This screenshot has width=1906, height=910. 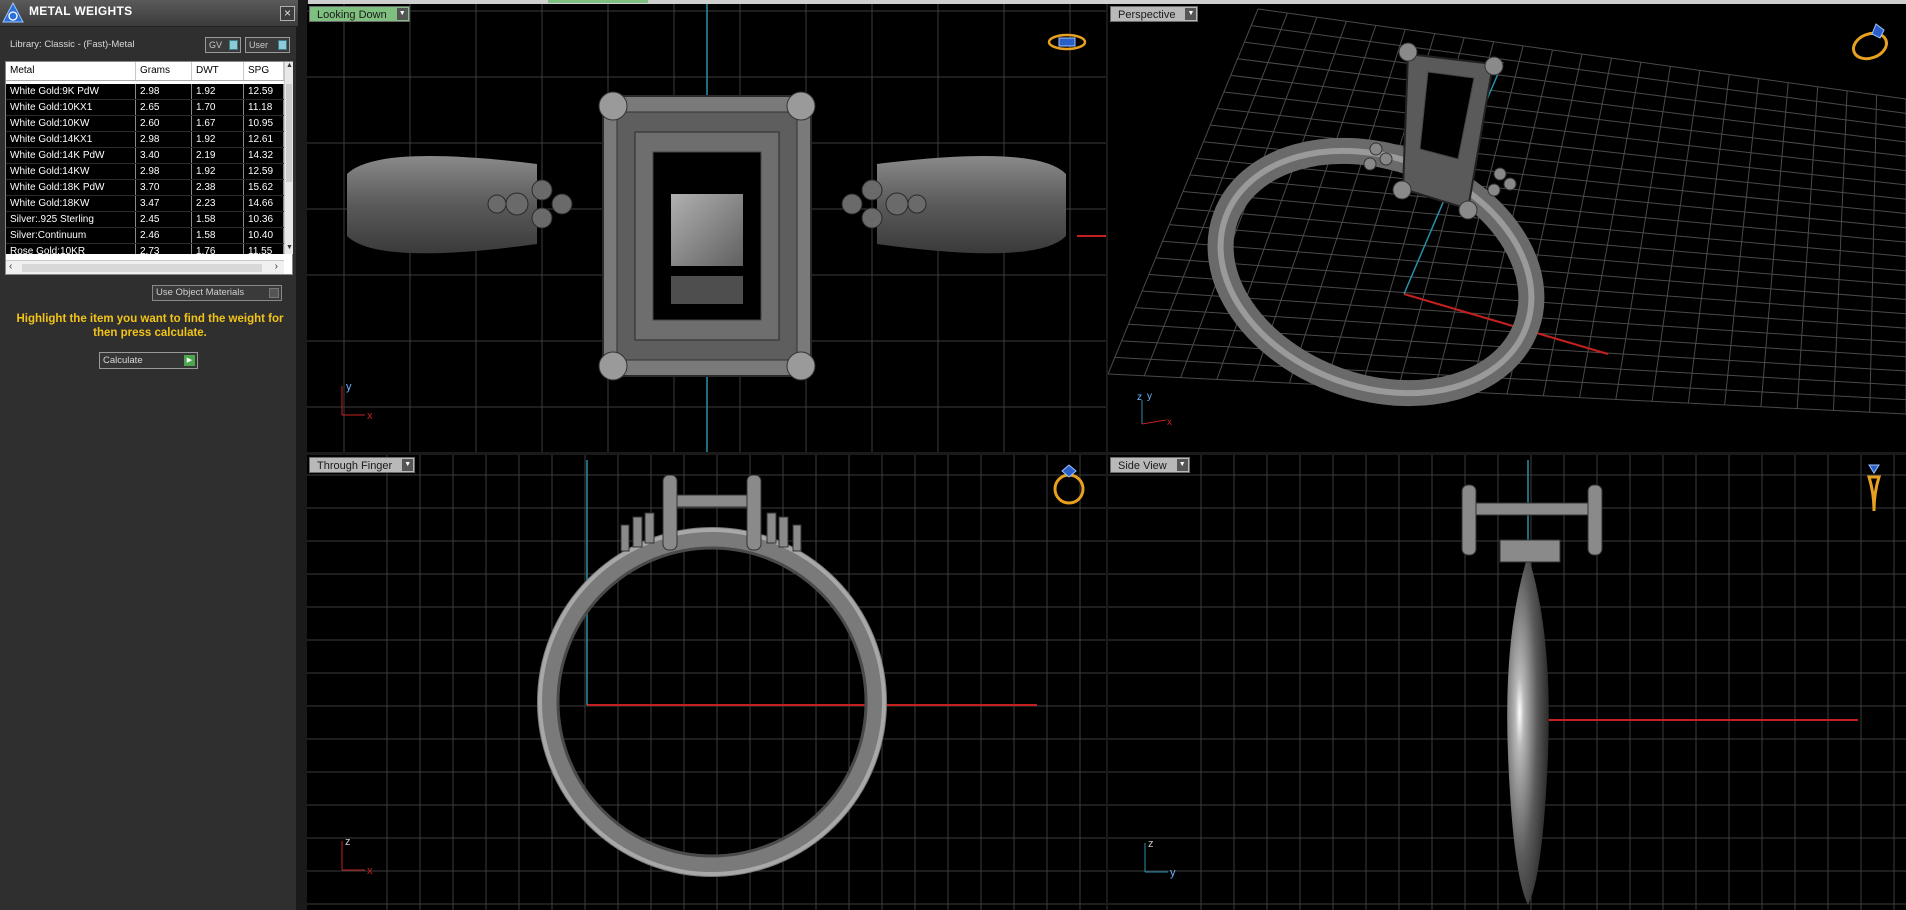 I want to click on cell-dwt: 1.70, so click(x=218, y=107).